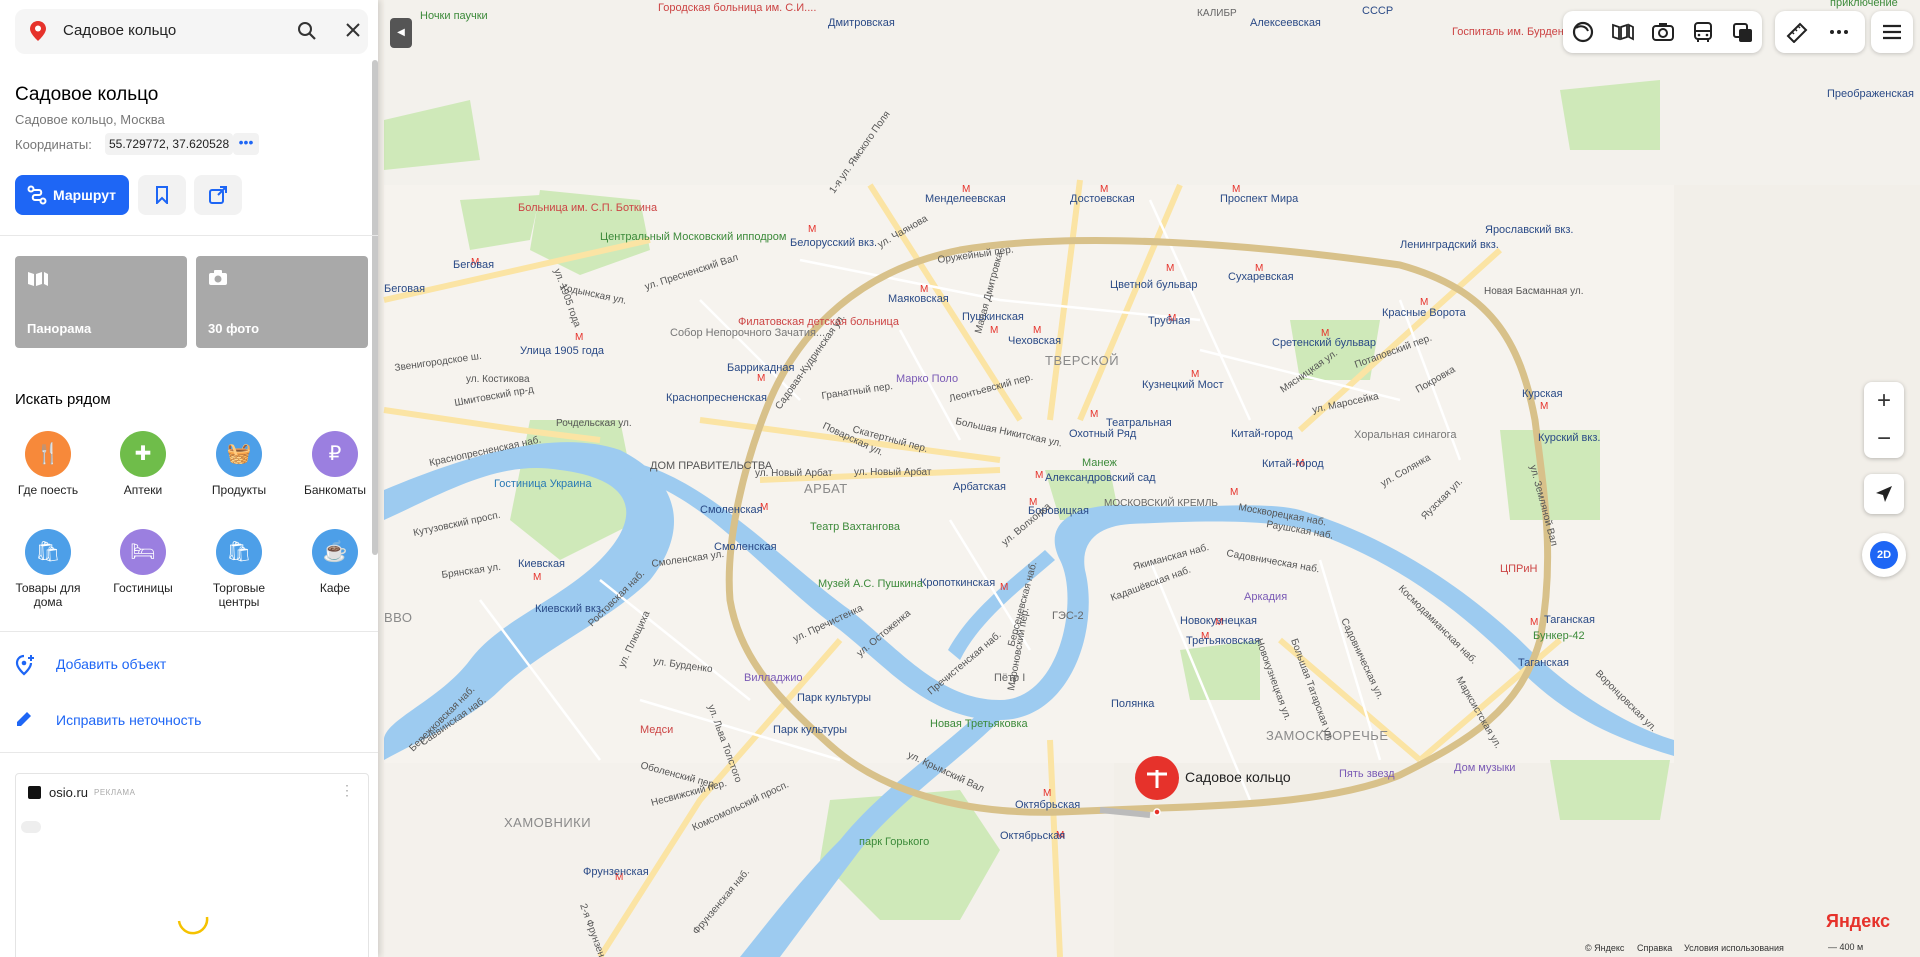  I want to click on category-home-goods: 🛍 Товары для дома, so click(48, 569).